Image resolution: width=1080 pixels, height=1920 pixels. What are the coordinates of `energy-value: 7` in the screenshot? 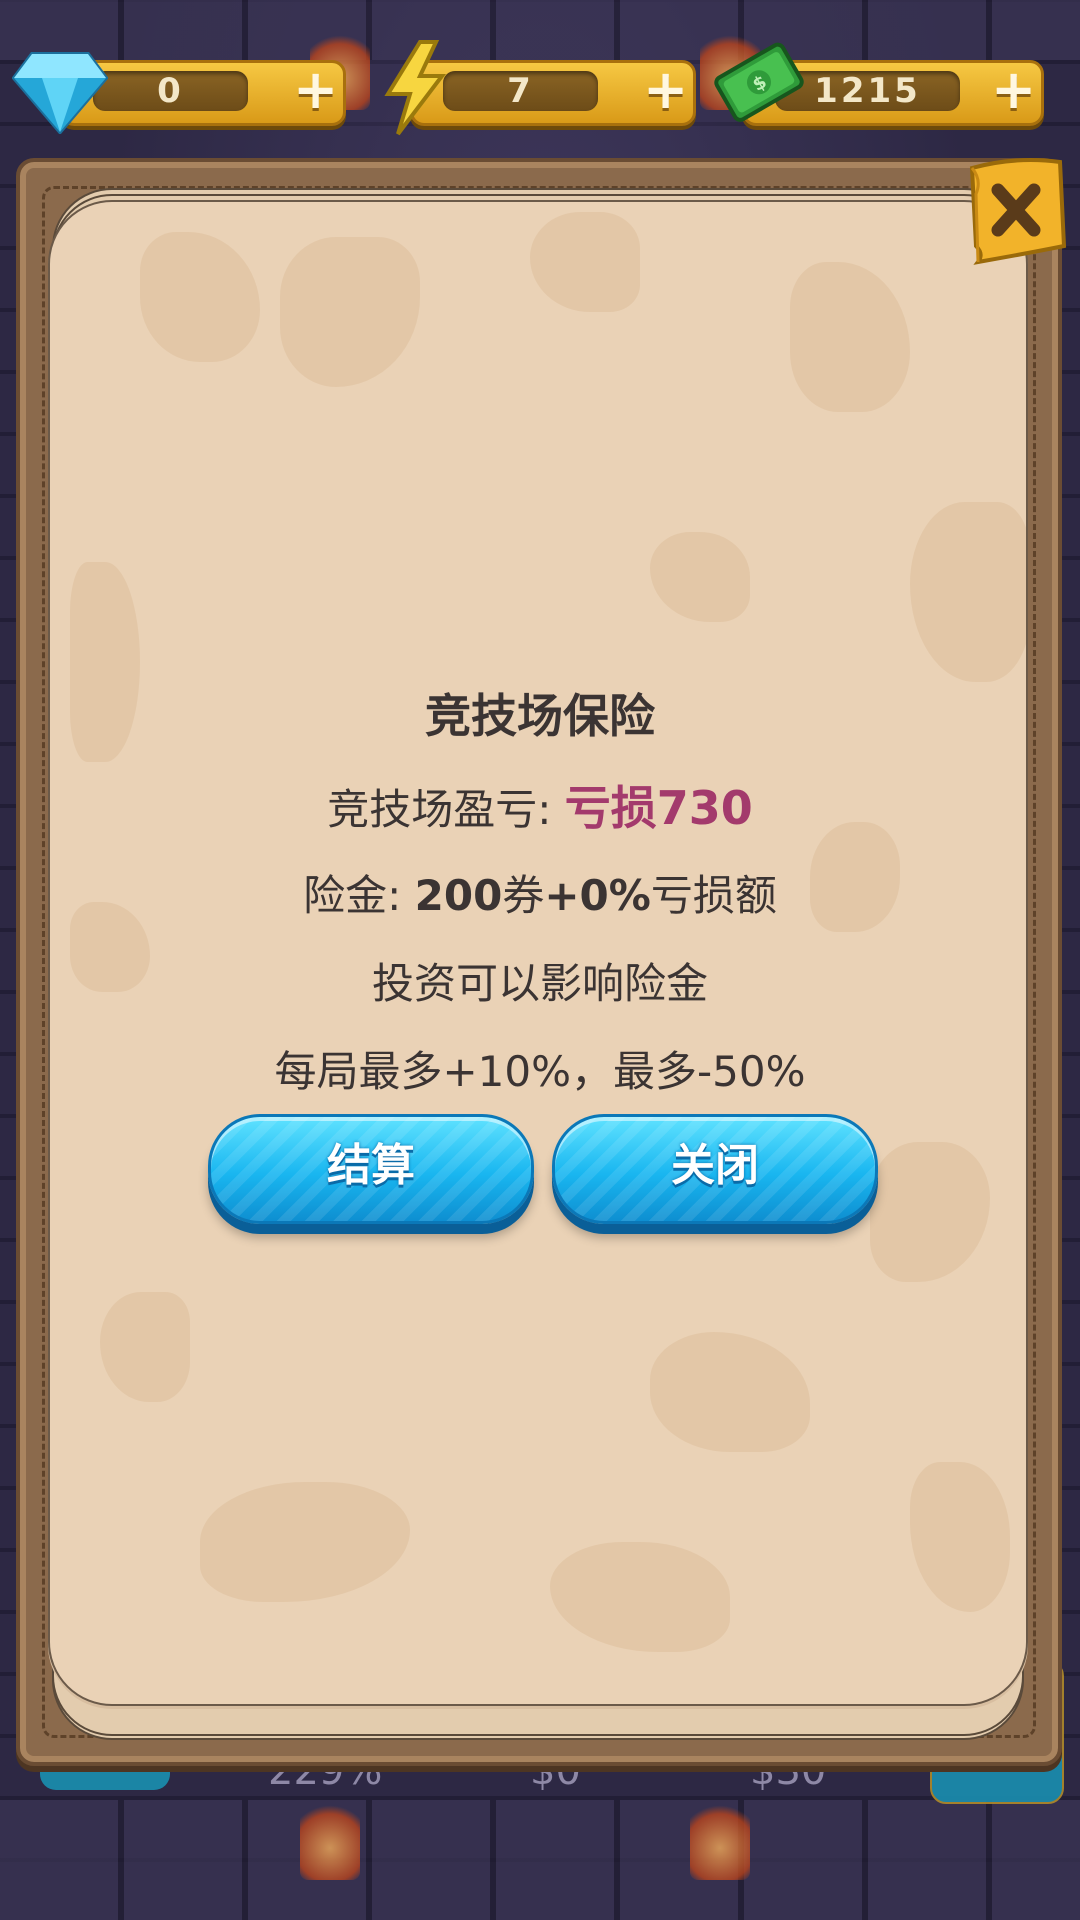 It's located at (520, 91).